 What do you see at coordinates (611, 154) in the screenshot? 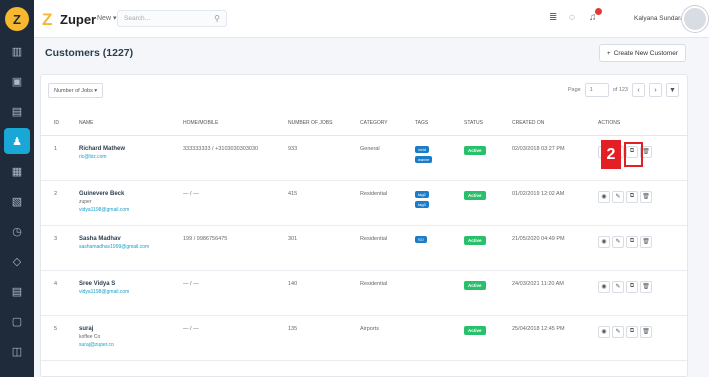
I see `annotation-step-number: 2` at bounding box center [611, 154].